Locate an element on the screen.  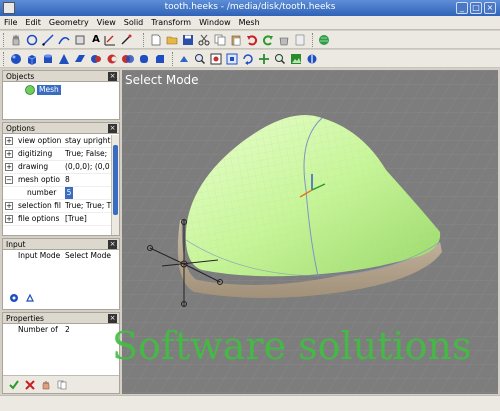
menu-mesh: Mesh is located at coordinates (249, 22).